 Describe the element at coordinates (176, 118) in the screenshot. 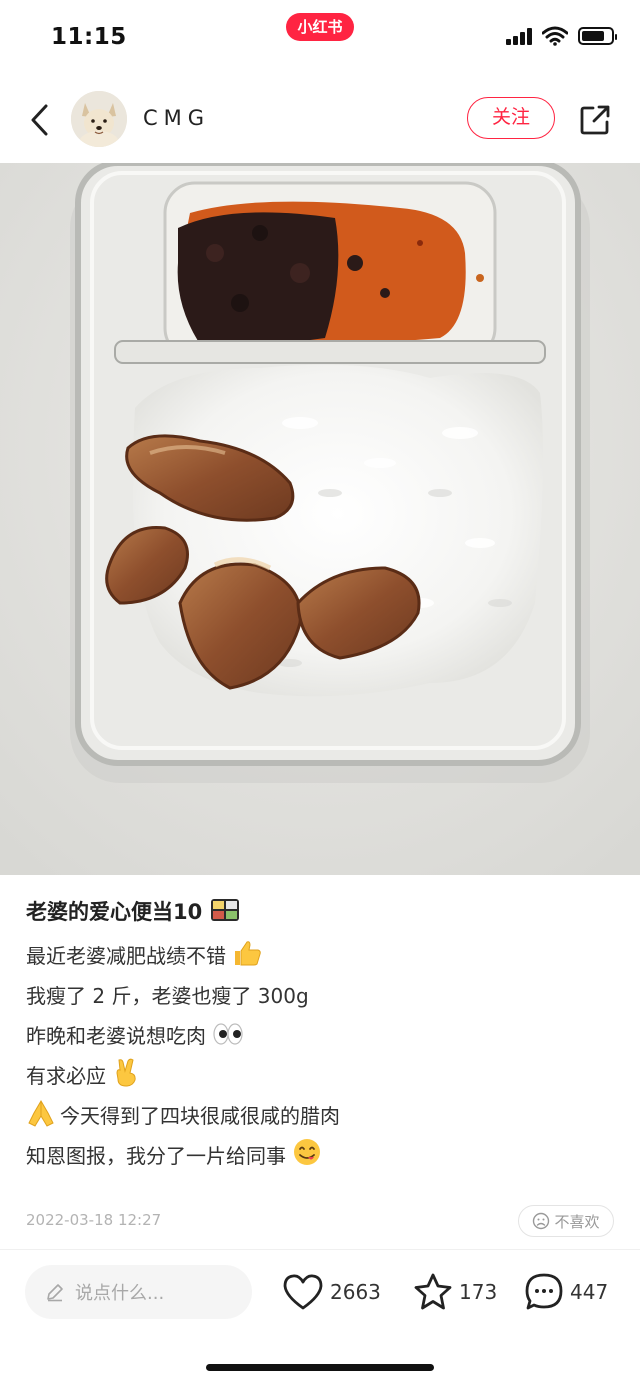

I see `author-name: CMG` at that location.